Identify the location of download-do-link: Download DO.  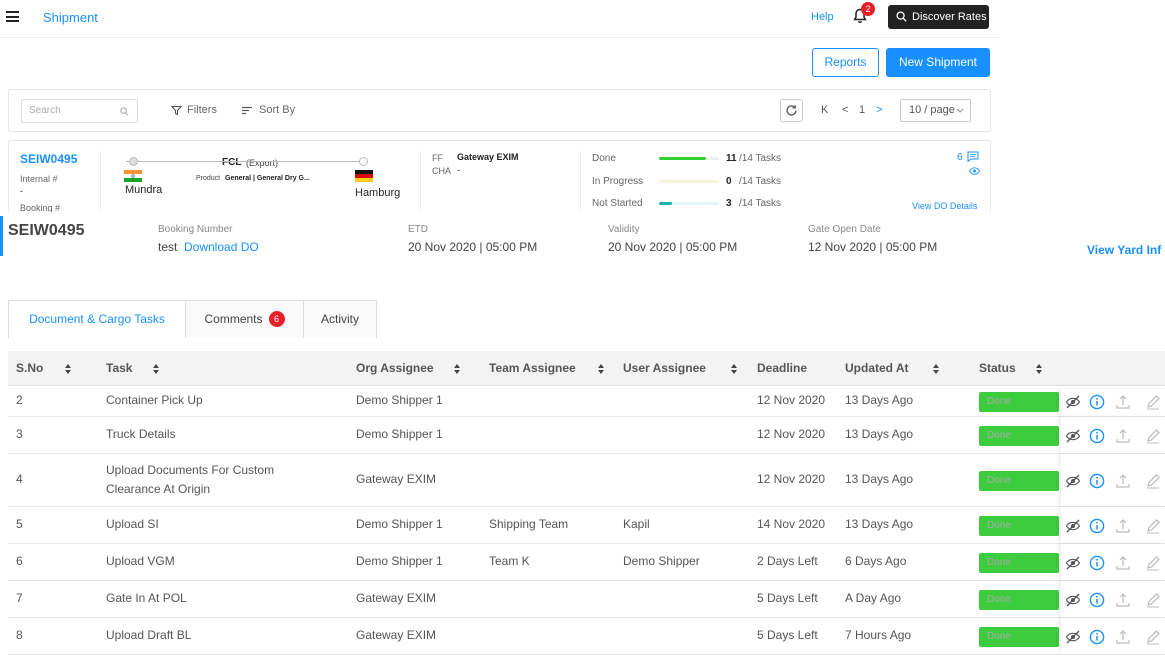
(221, 247).